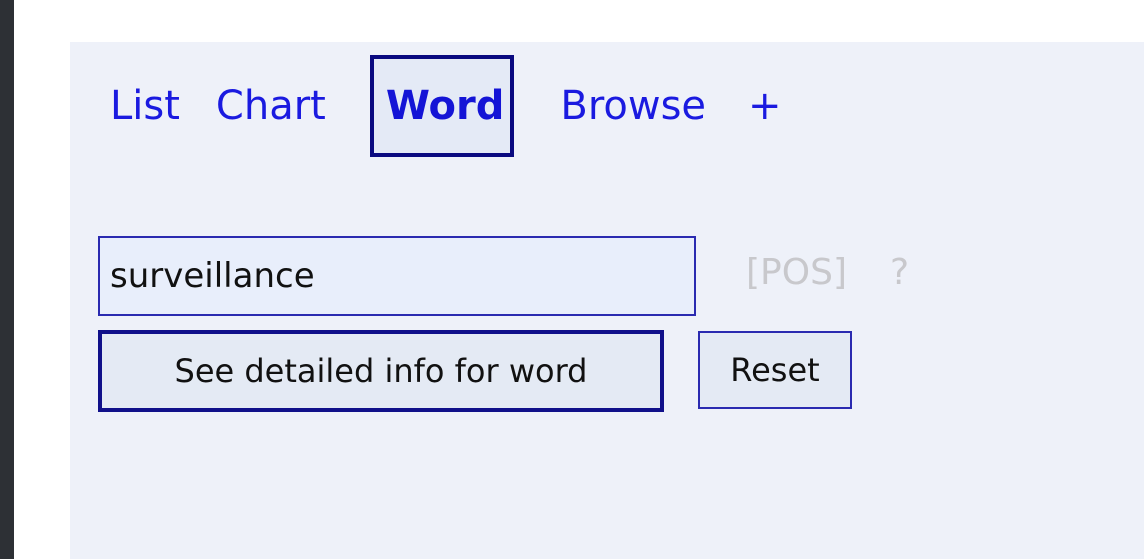 Image resolution: width=1144 pixels, height=559 pixels. Describe the element at coordinates (442, 106) in the screenshot. I see `tab-word: Word` at that location.